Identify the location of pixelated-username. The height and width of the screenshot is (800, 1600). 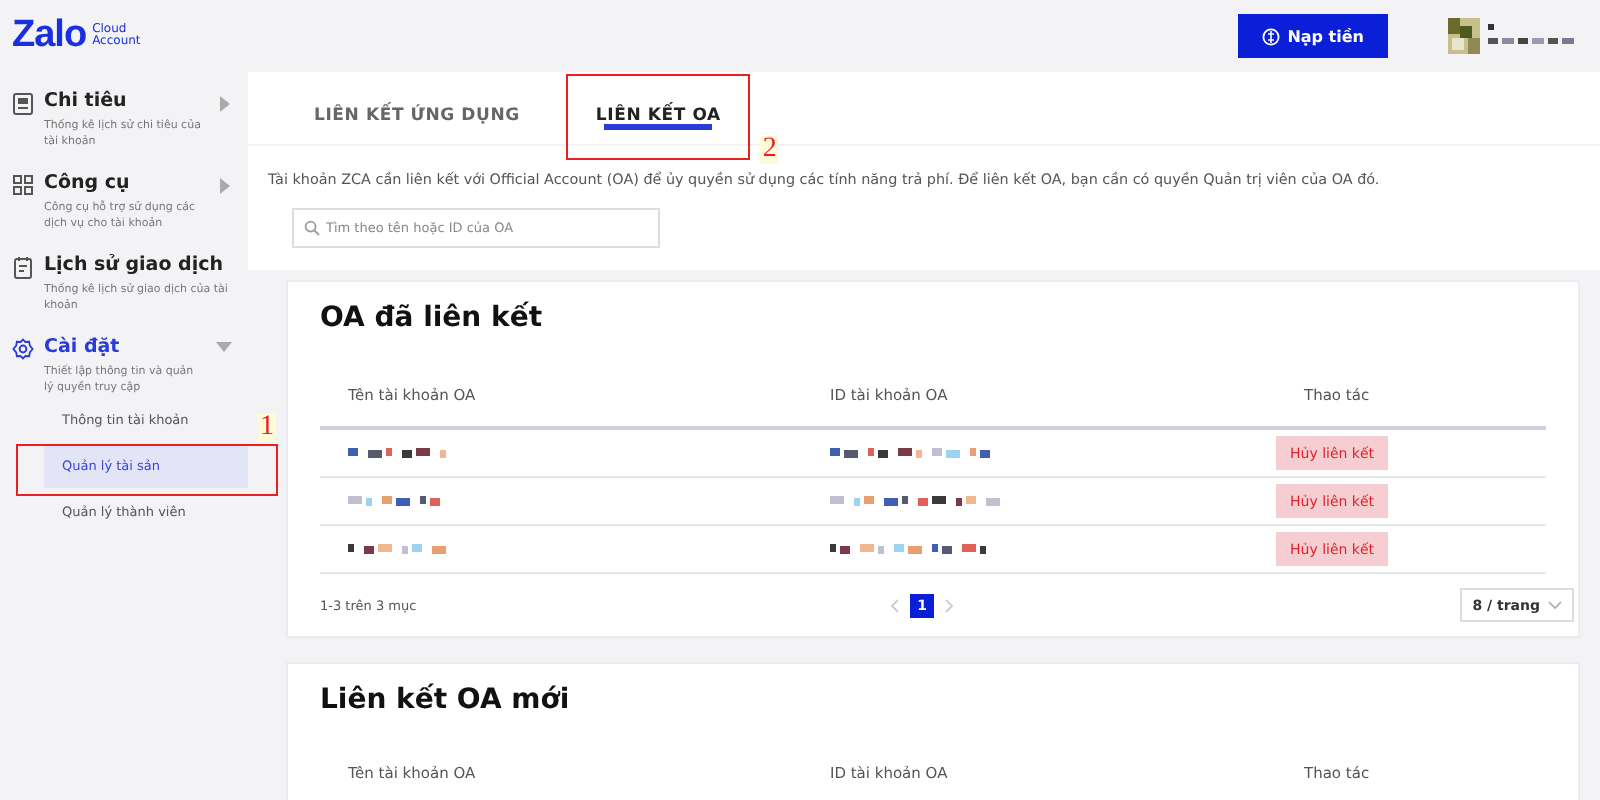
(1532, 36).